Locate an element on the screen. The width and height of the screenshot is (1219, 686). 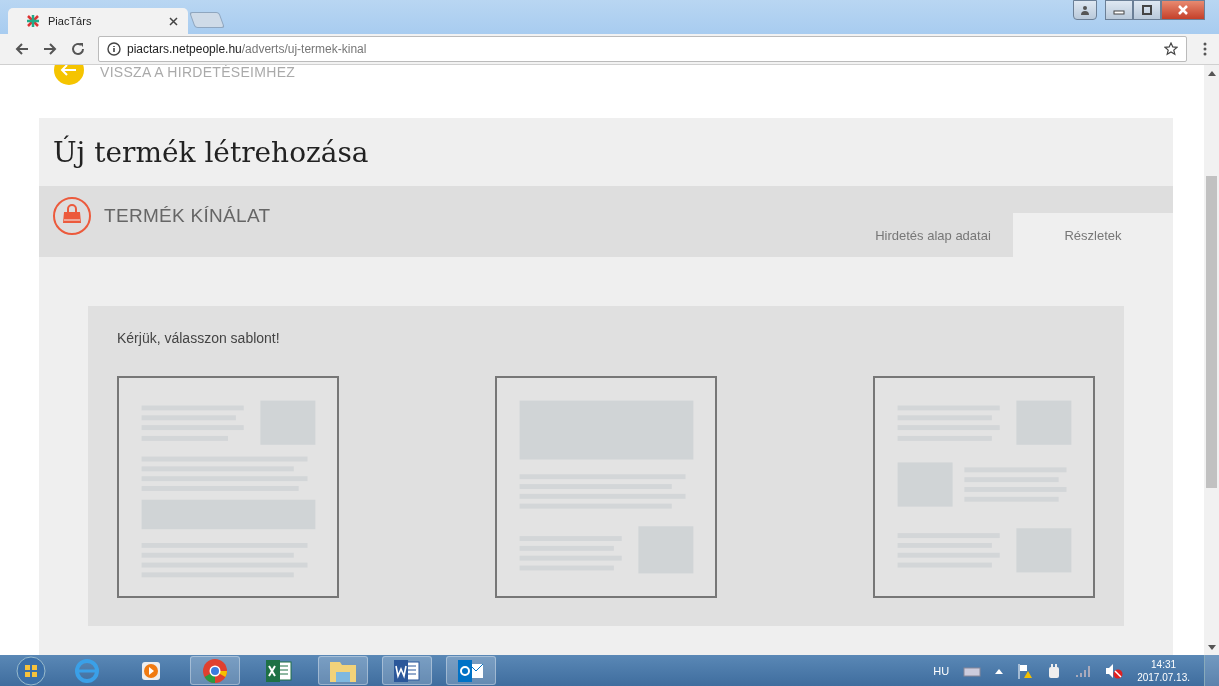
mail-icon is located at coordinates (471, 670).